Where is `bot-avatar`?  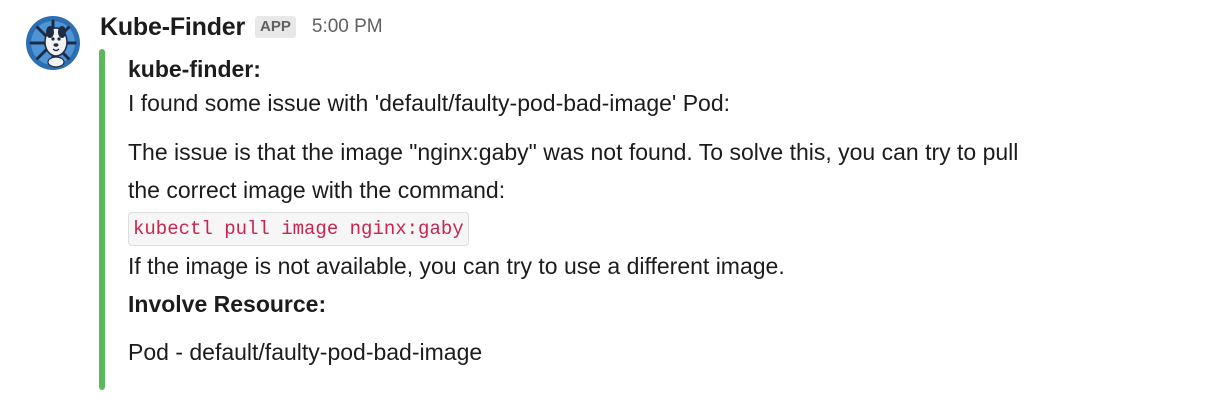
bot-avatar is located at coordinates (53, 43).